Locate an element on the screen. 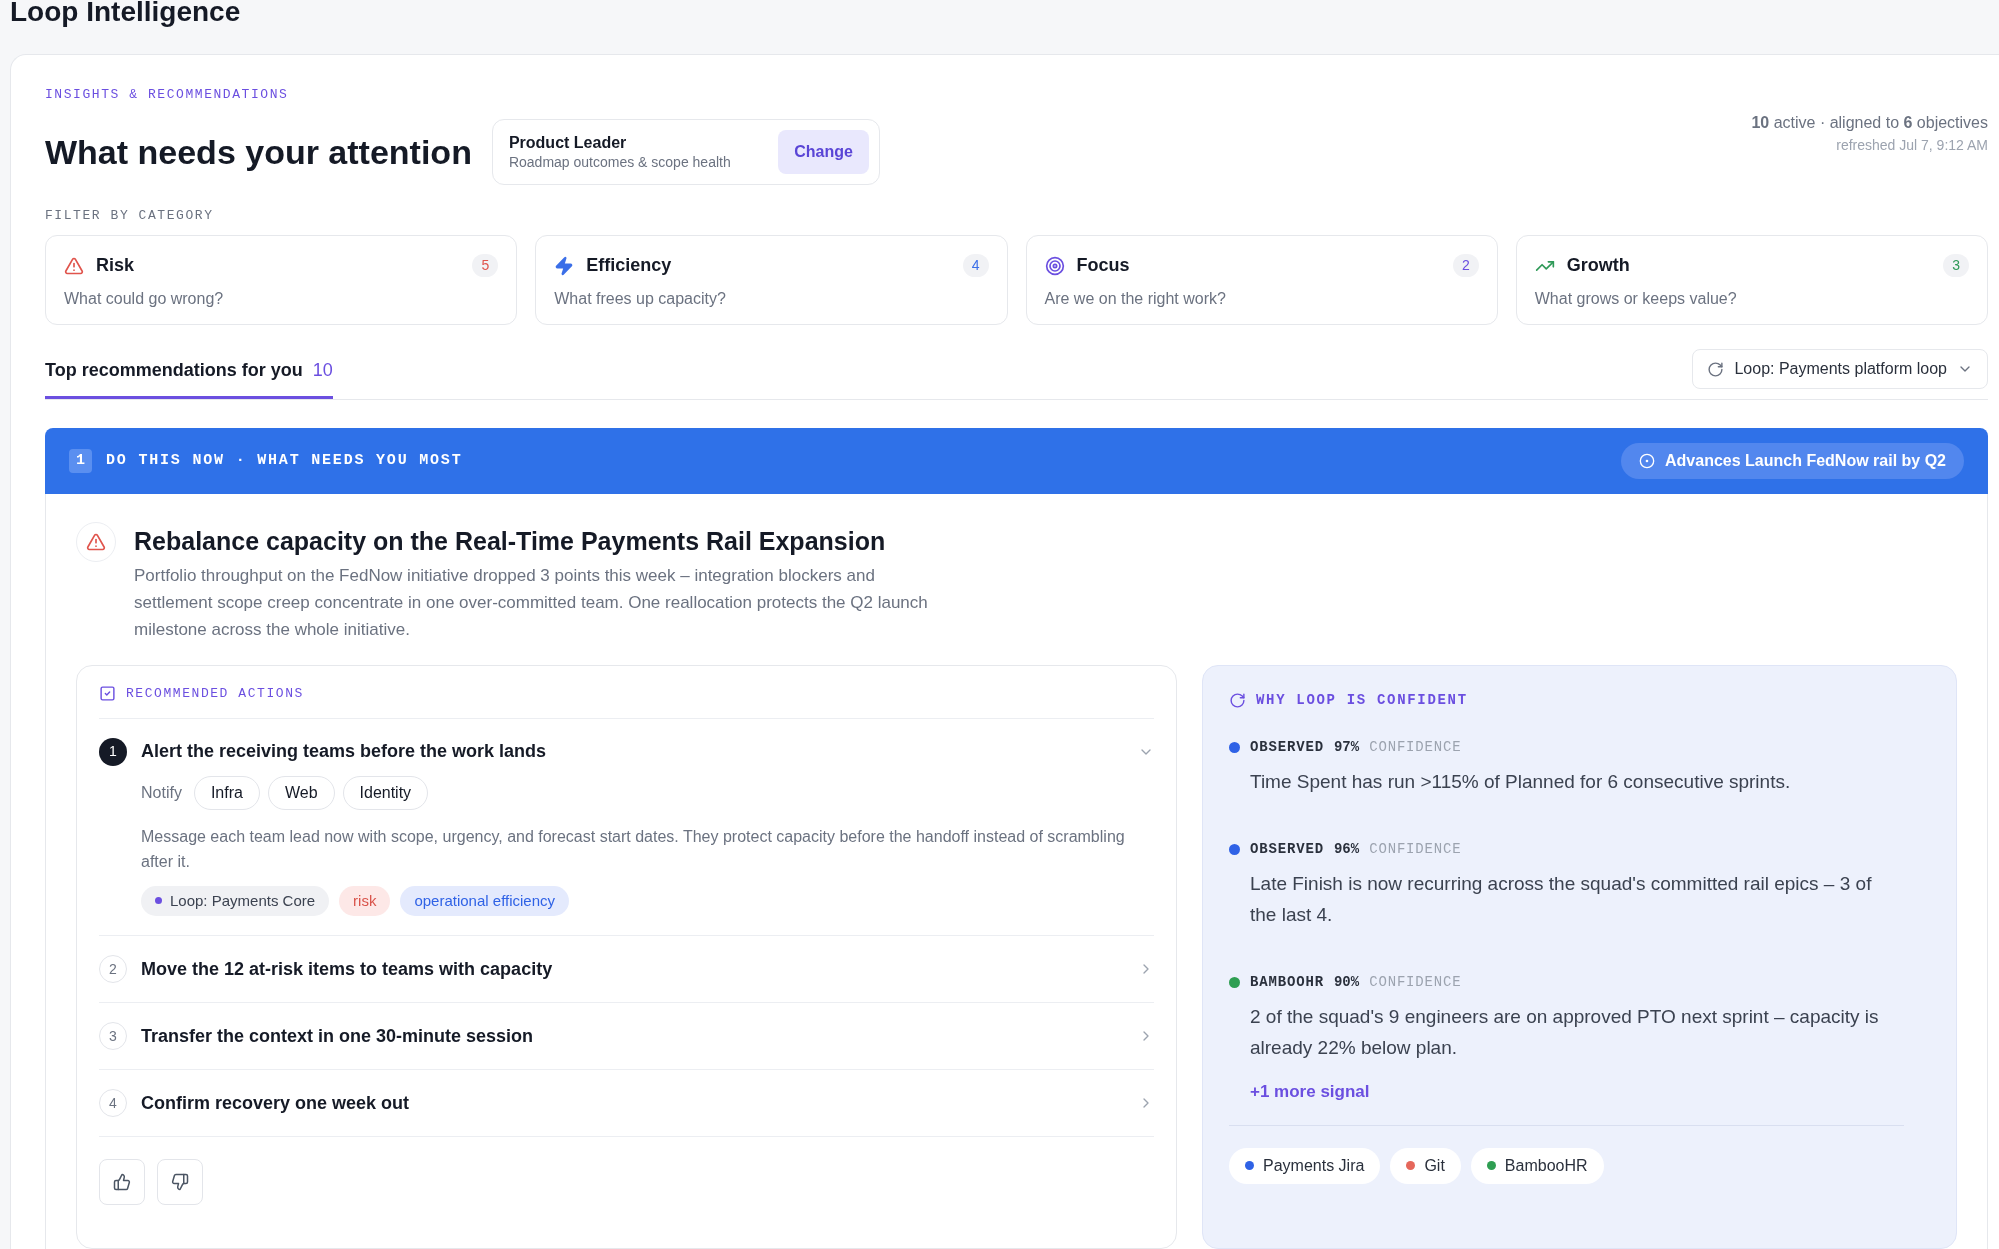 Image resolution: width=1999 pixels, height=1249 pixels. thumbs-down-icon is located at coordinates (180, 1182).